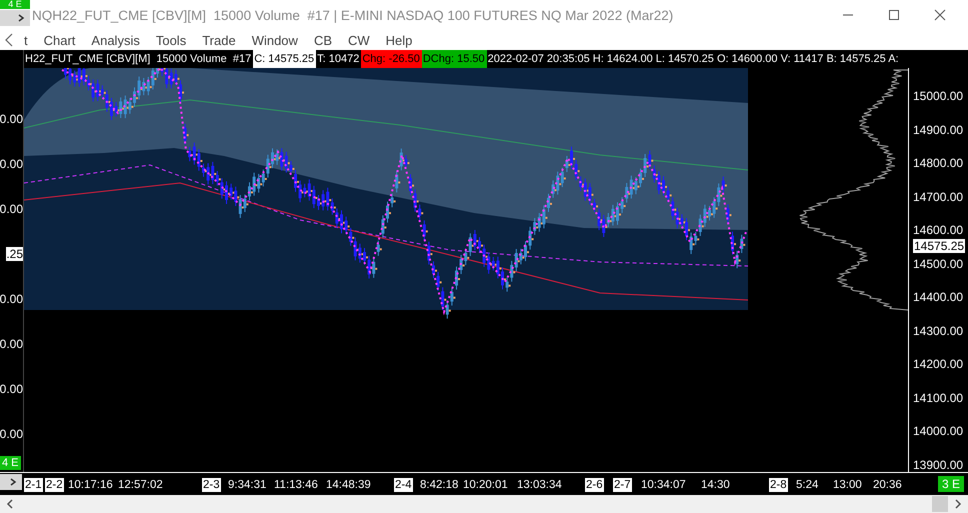 This screenshot has width=968, height=513. What do you see at coordinates (296, 485) in the screenshot?
I see `time-label: 11:13:46` at bounding box center [296, 485].